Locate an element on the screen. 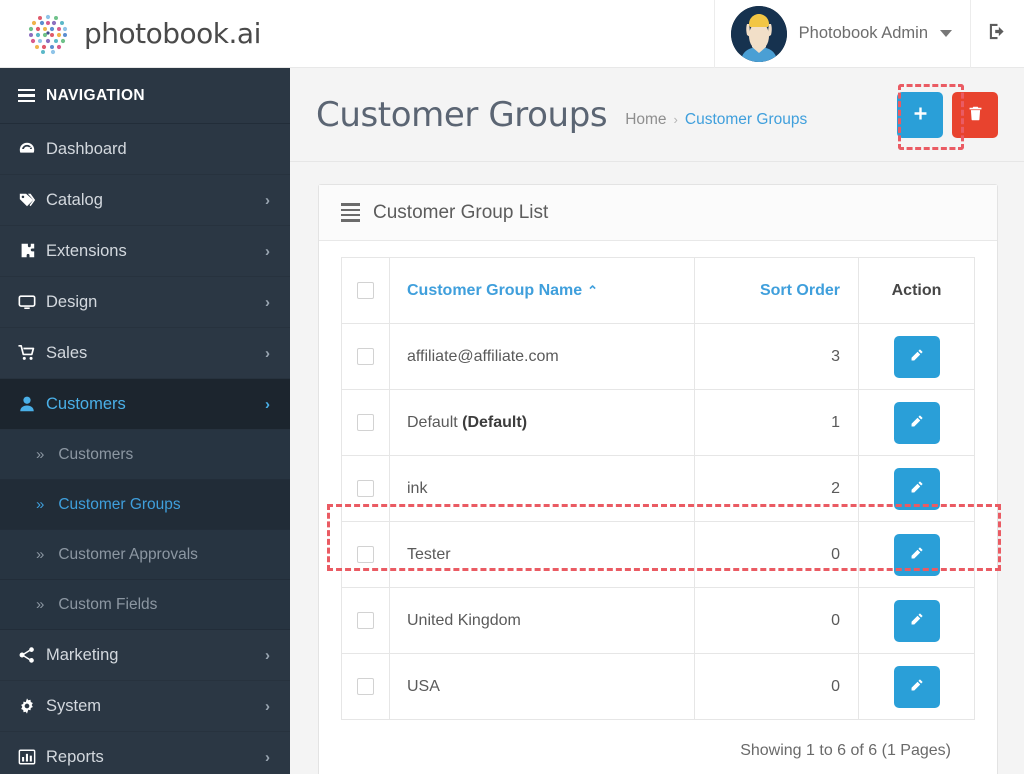  table-row: affiliate@affiliate.com 3 is located at coordinates (658, 356).